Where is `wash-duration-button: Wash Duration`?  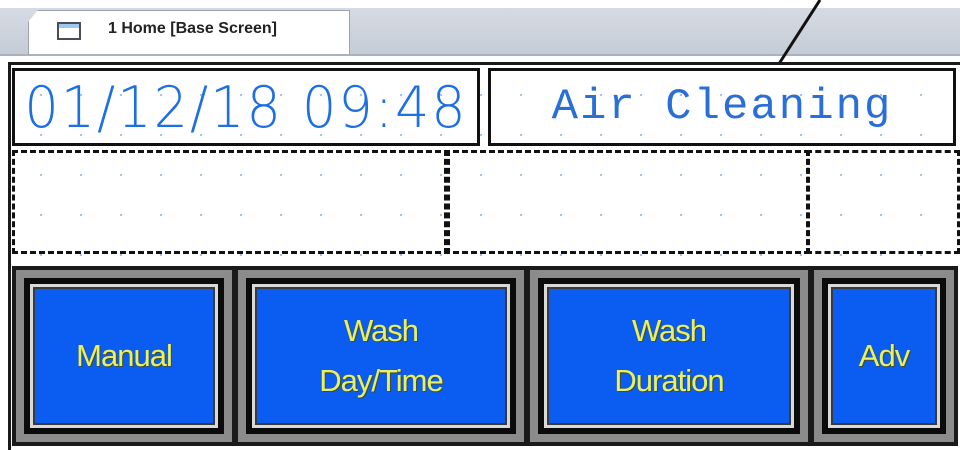
wash-duration-button: Wash Duration is located at coordinates (669, 356).